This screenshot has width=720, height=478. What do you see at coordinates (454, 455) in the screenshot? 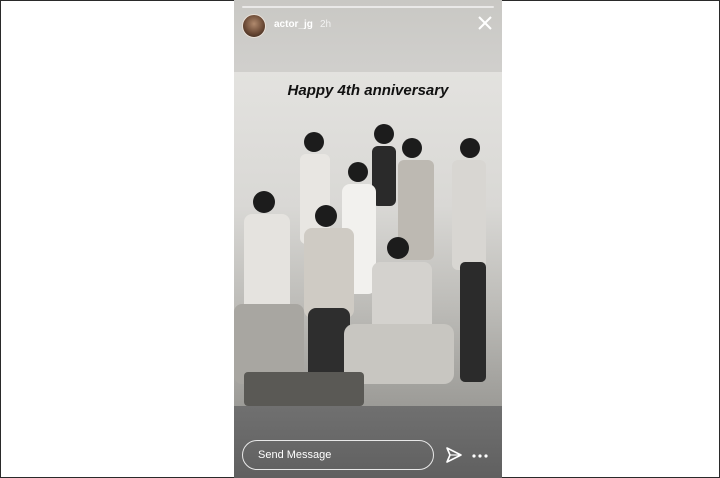
I see `paper-plane-icon` at bounding box center [454, 455].